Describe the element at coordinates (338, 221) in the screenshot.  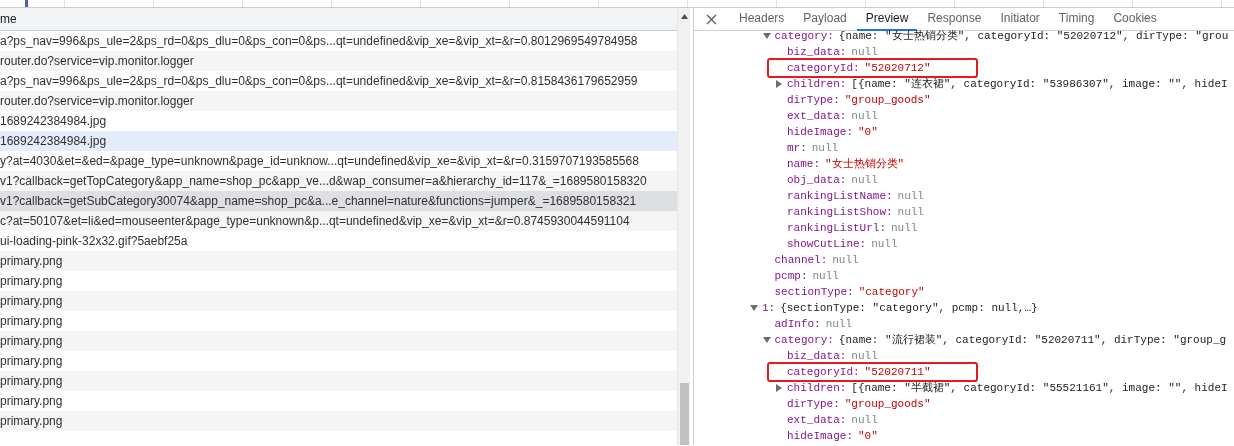
I see `request-row: c?at=50107&et=li&ed=mouseenter&page_type=unknown&p...qt=undefined&vip_xe=&vip_xt=&r=0.8745930044591104` at that location.